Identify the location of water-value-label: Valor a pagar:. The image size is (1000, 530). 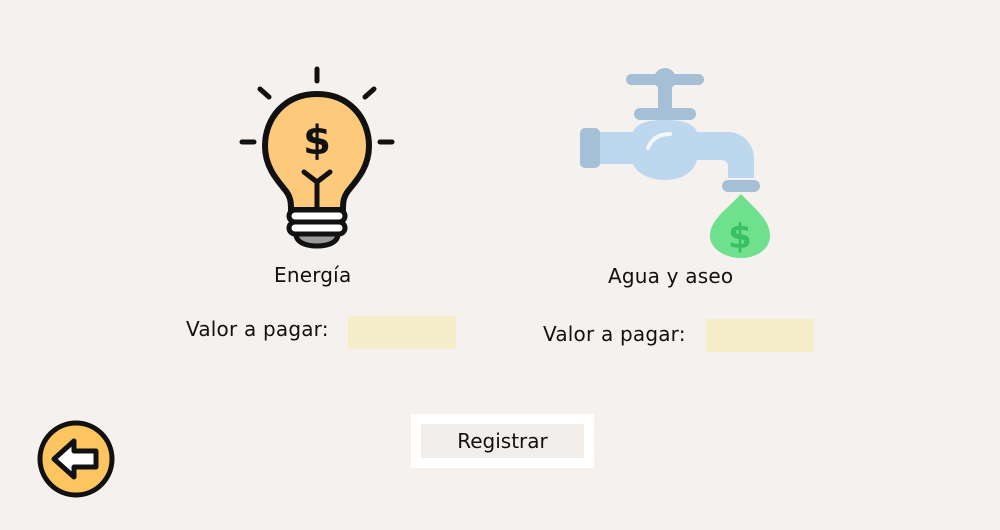
(614, 334).